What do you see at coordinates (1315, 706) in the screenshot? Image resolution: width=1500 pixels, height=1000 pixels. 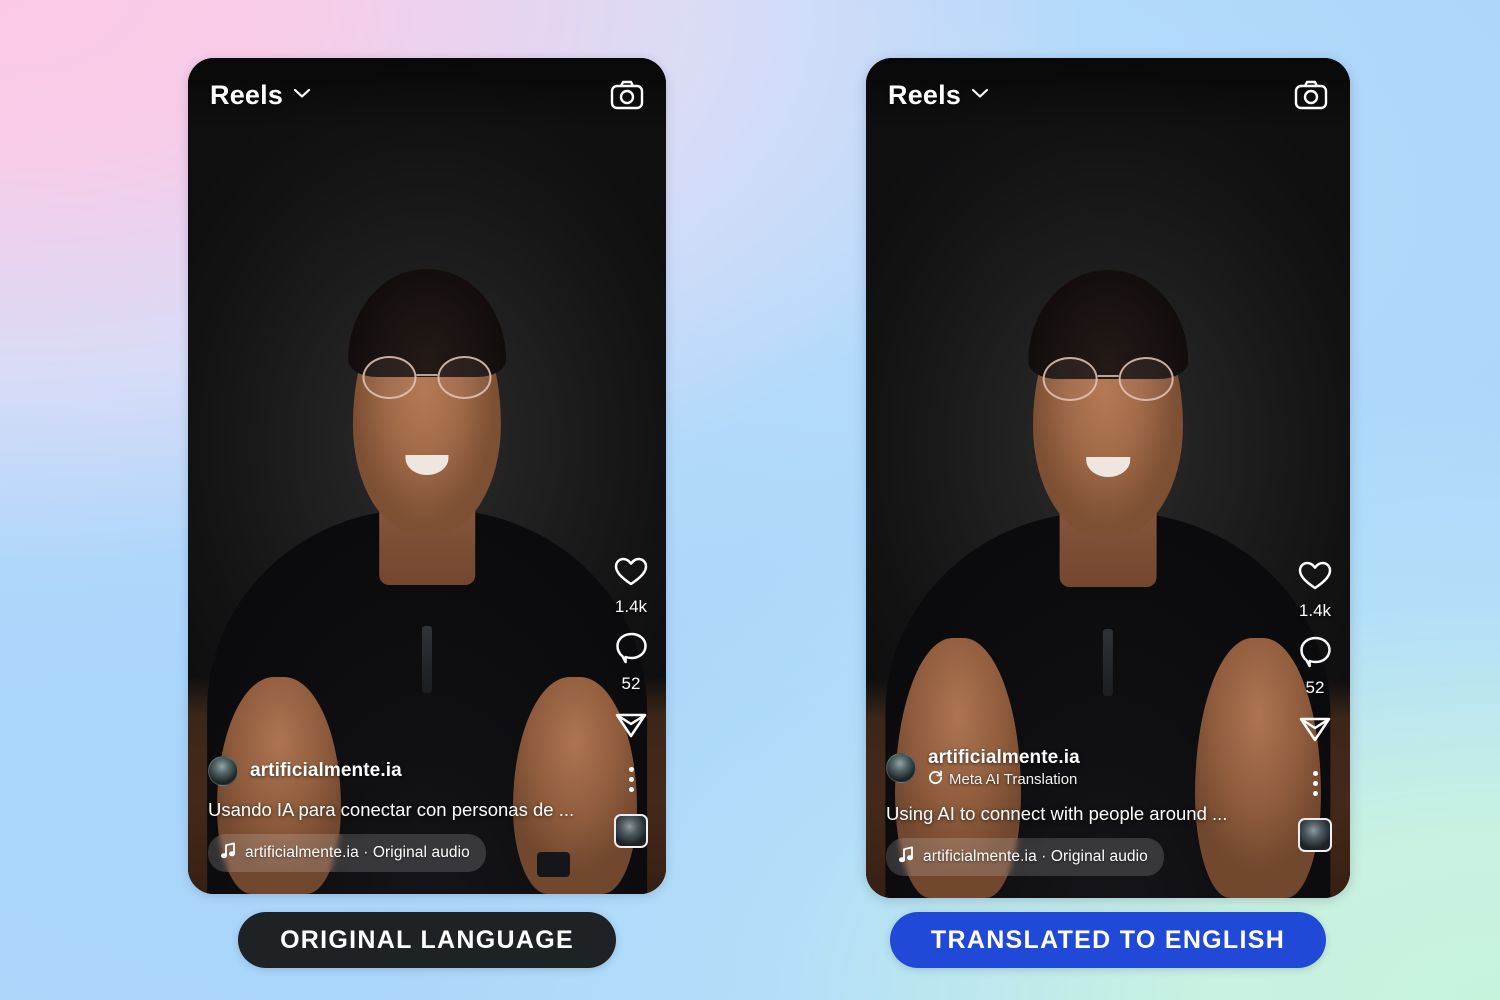 I see `action-rail-translated: 1.4k 52` at bounding box center [1315, 706].